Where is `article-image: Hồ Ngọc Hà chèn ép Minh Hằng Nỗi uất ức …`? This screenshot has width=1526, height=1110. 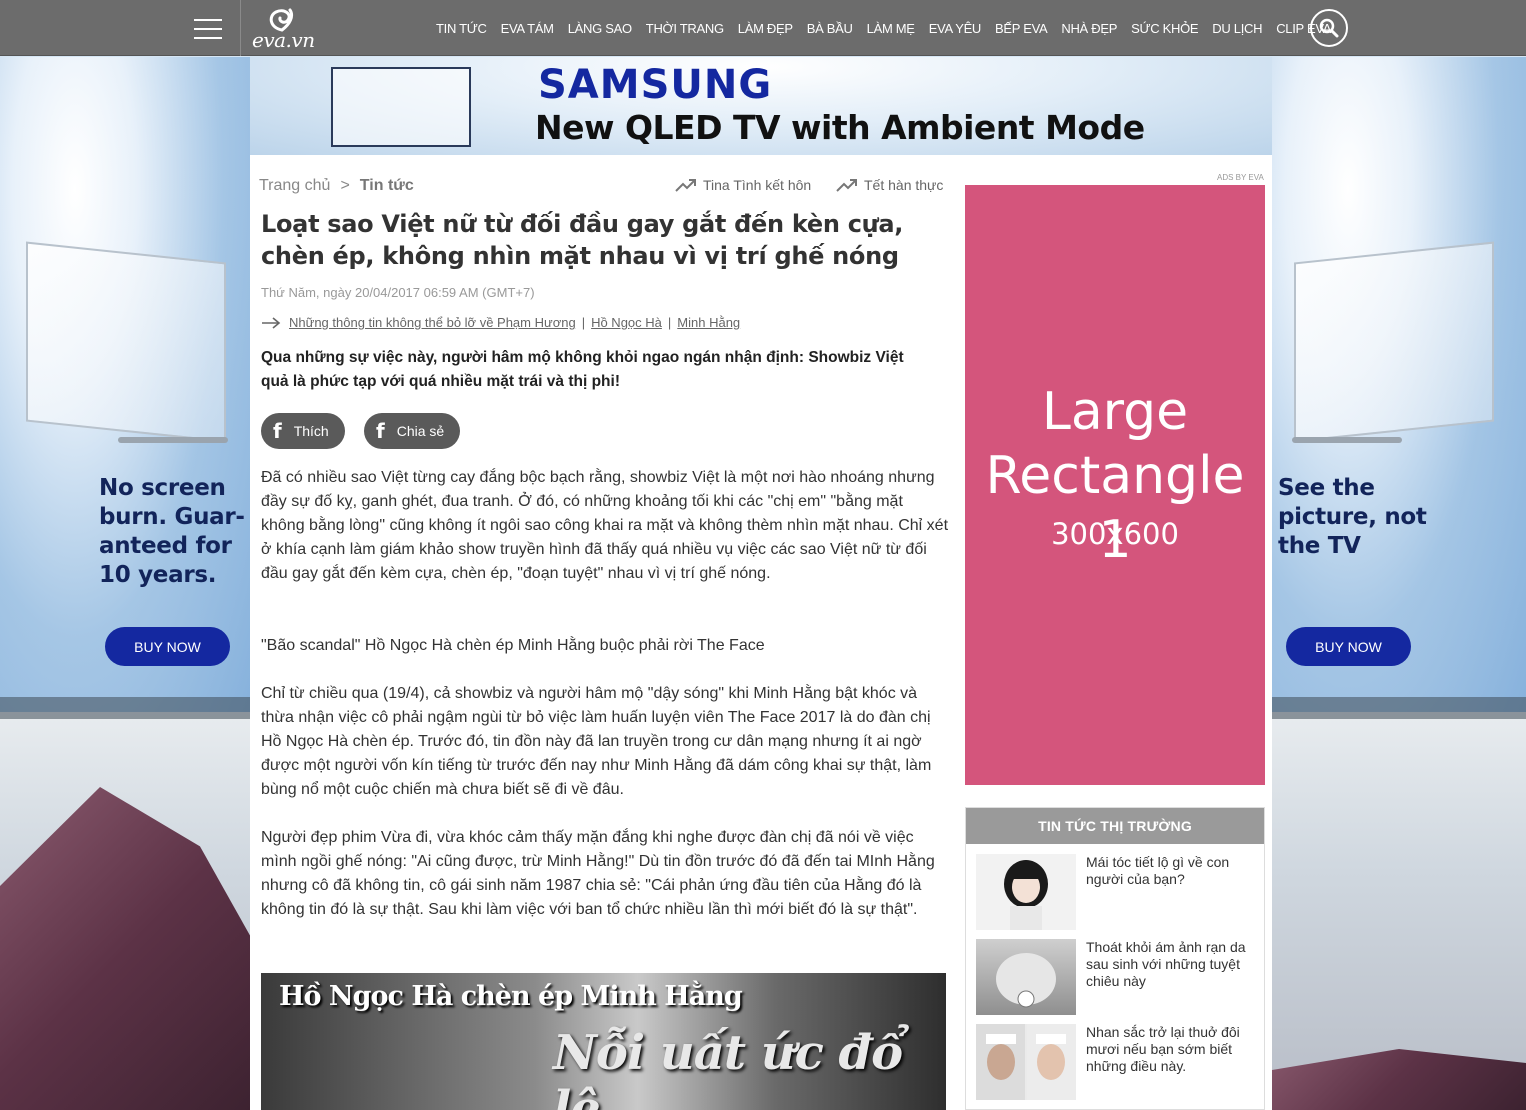 article-image: Hồ Ngọc Hà chèn ép Minh Hằng Nỗi uất ức … is located at coordinates (603, 1041).